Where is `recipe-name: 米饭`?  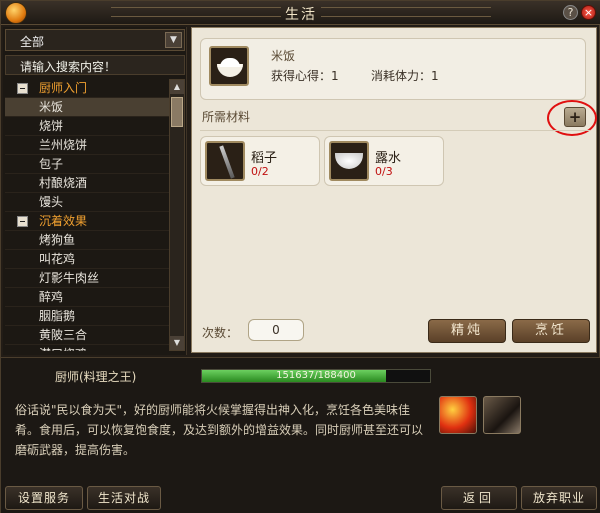 recipe-name: 米饭 is located at coordinates (283, 56).